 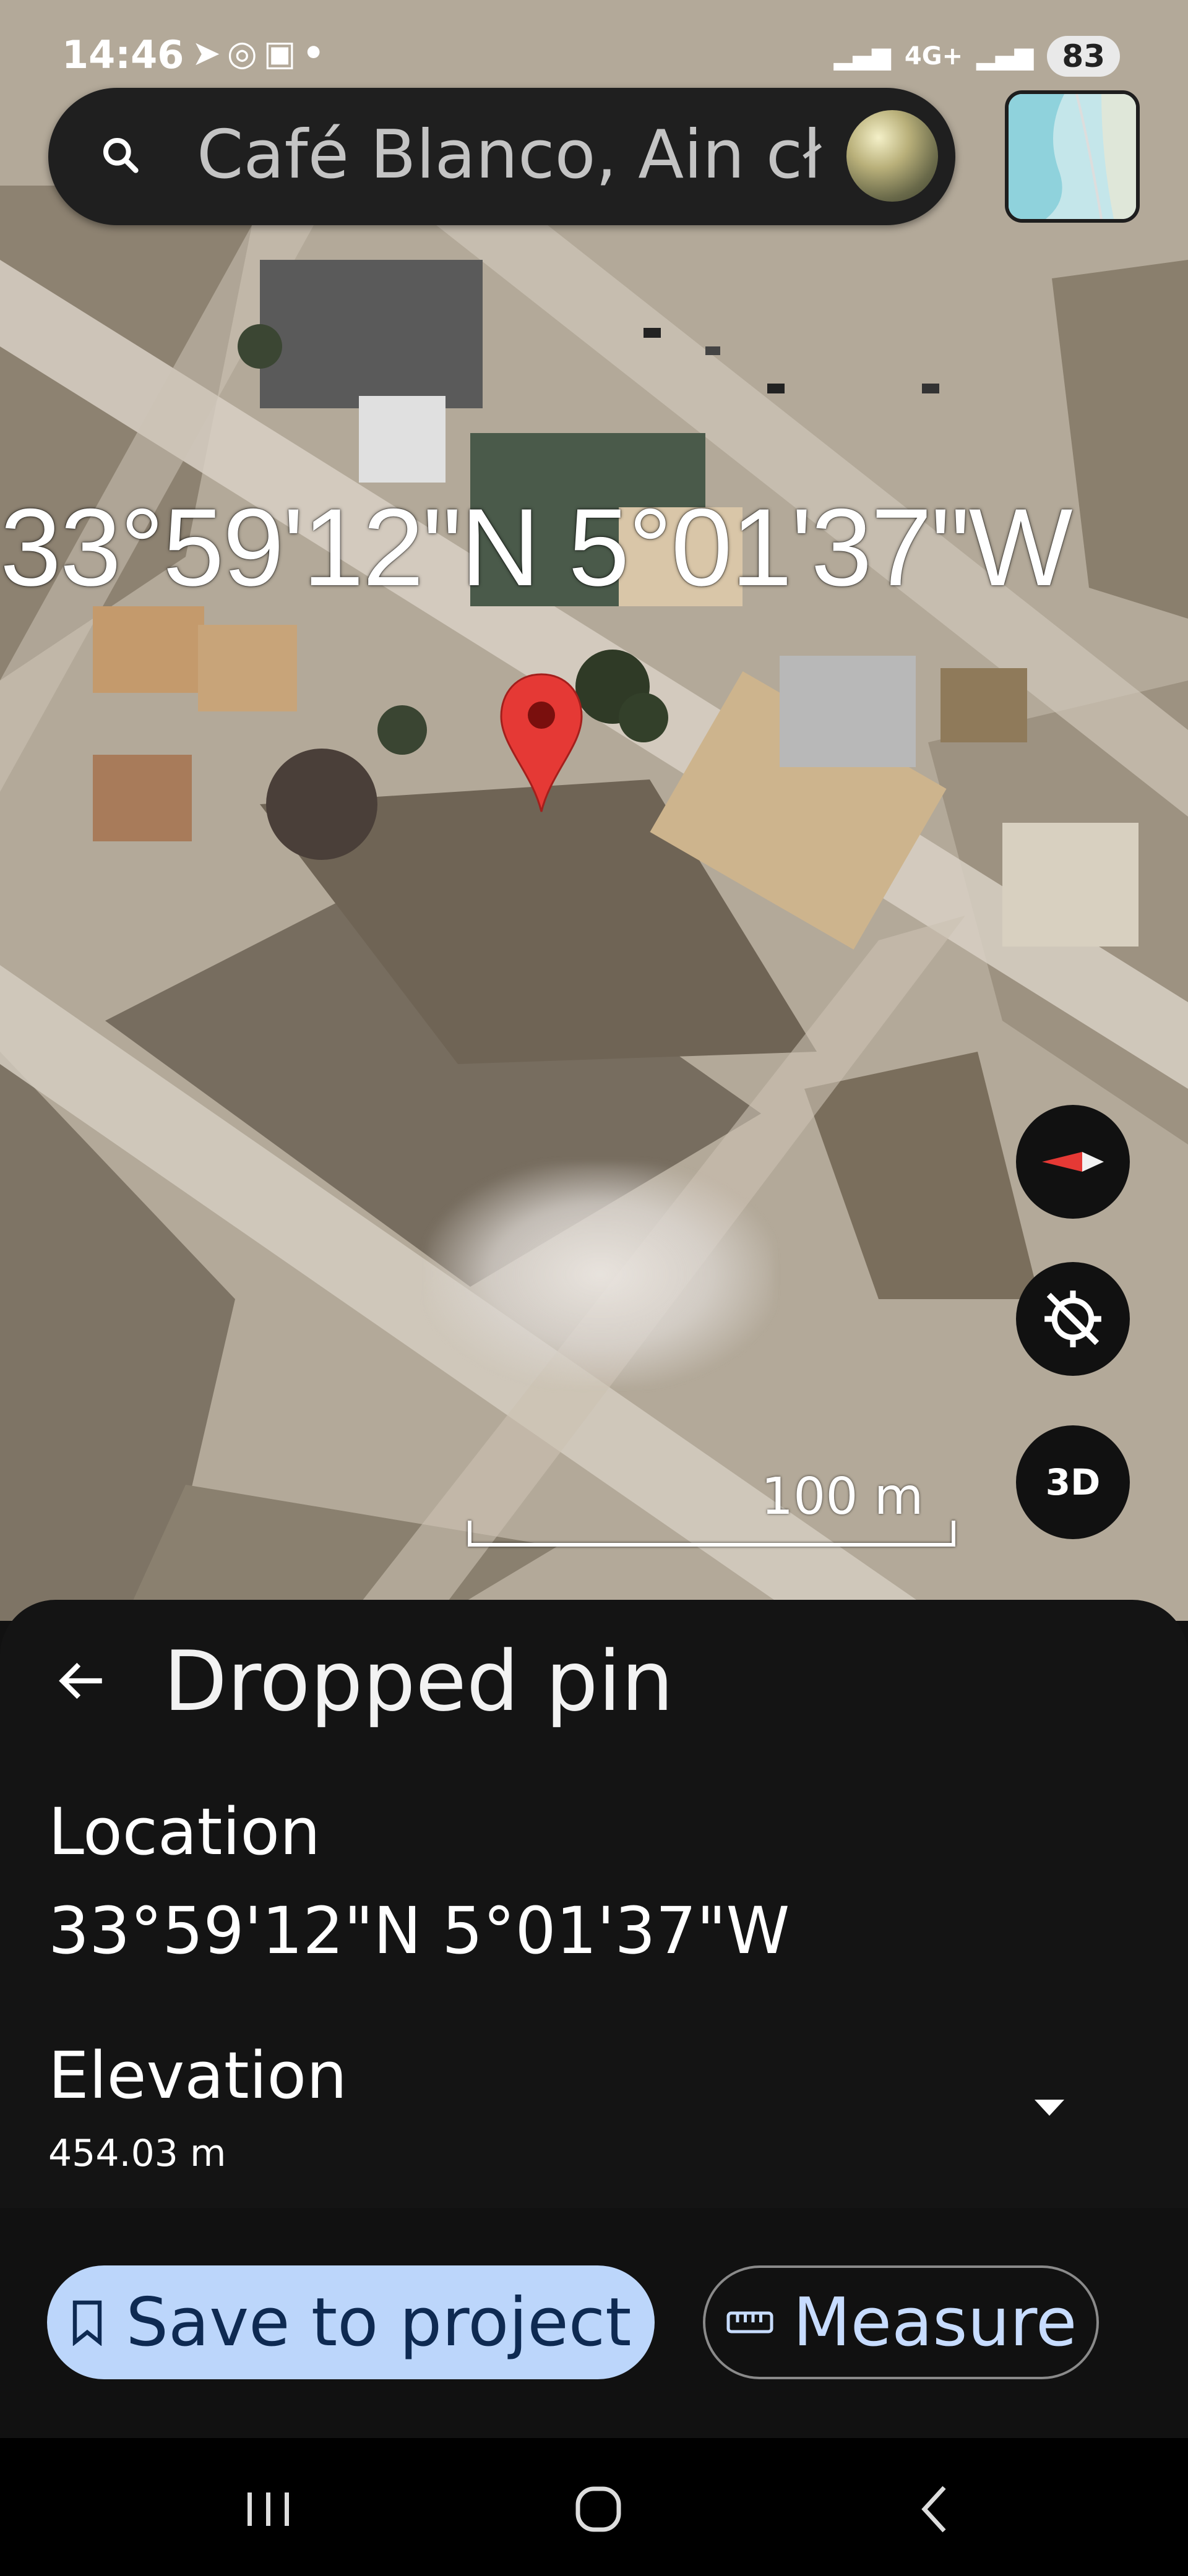 I want to click on coordinate-overlay: 33°59'12"N 5°01'37"W, so click(x=536, y=547).